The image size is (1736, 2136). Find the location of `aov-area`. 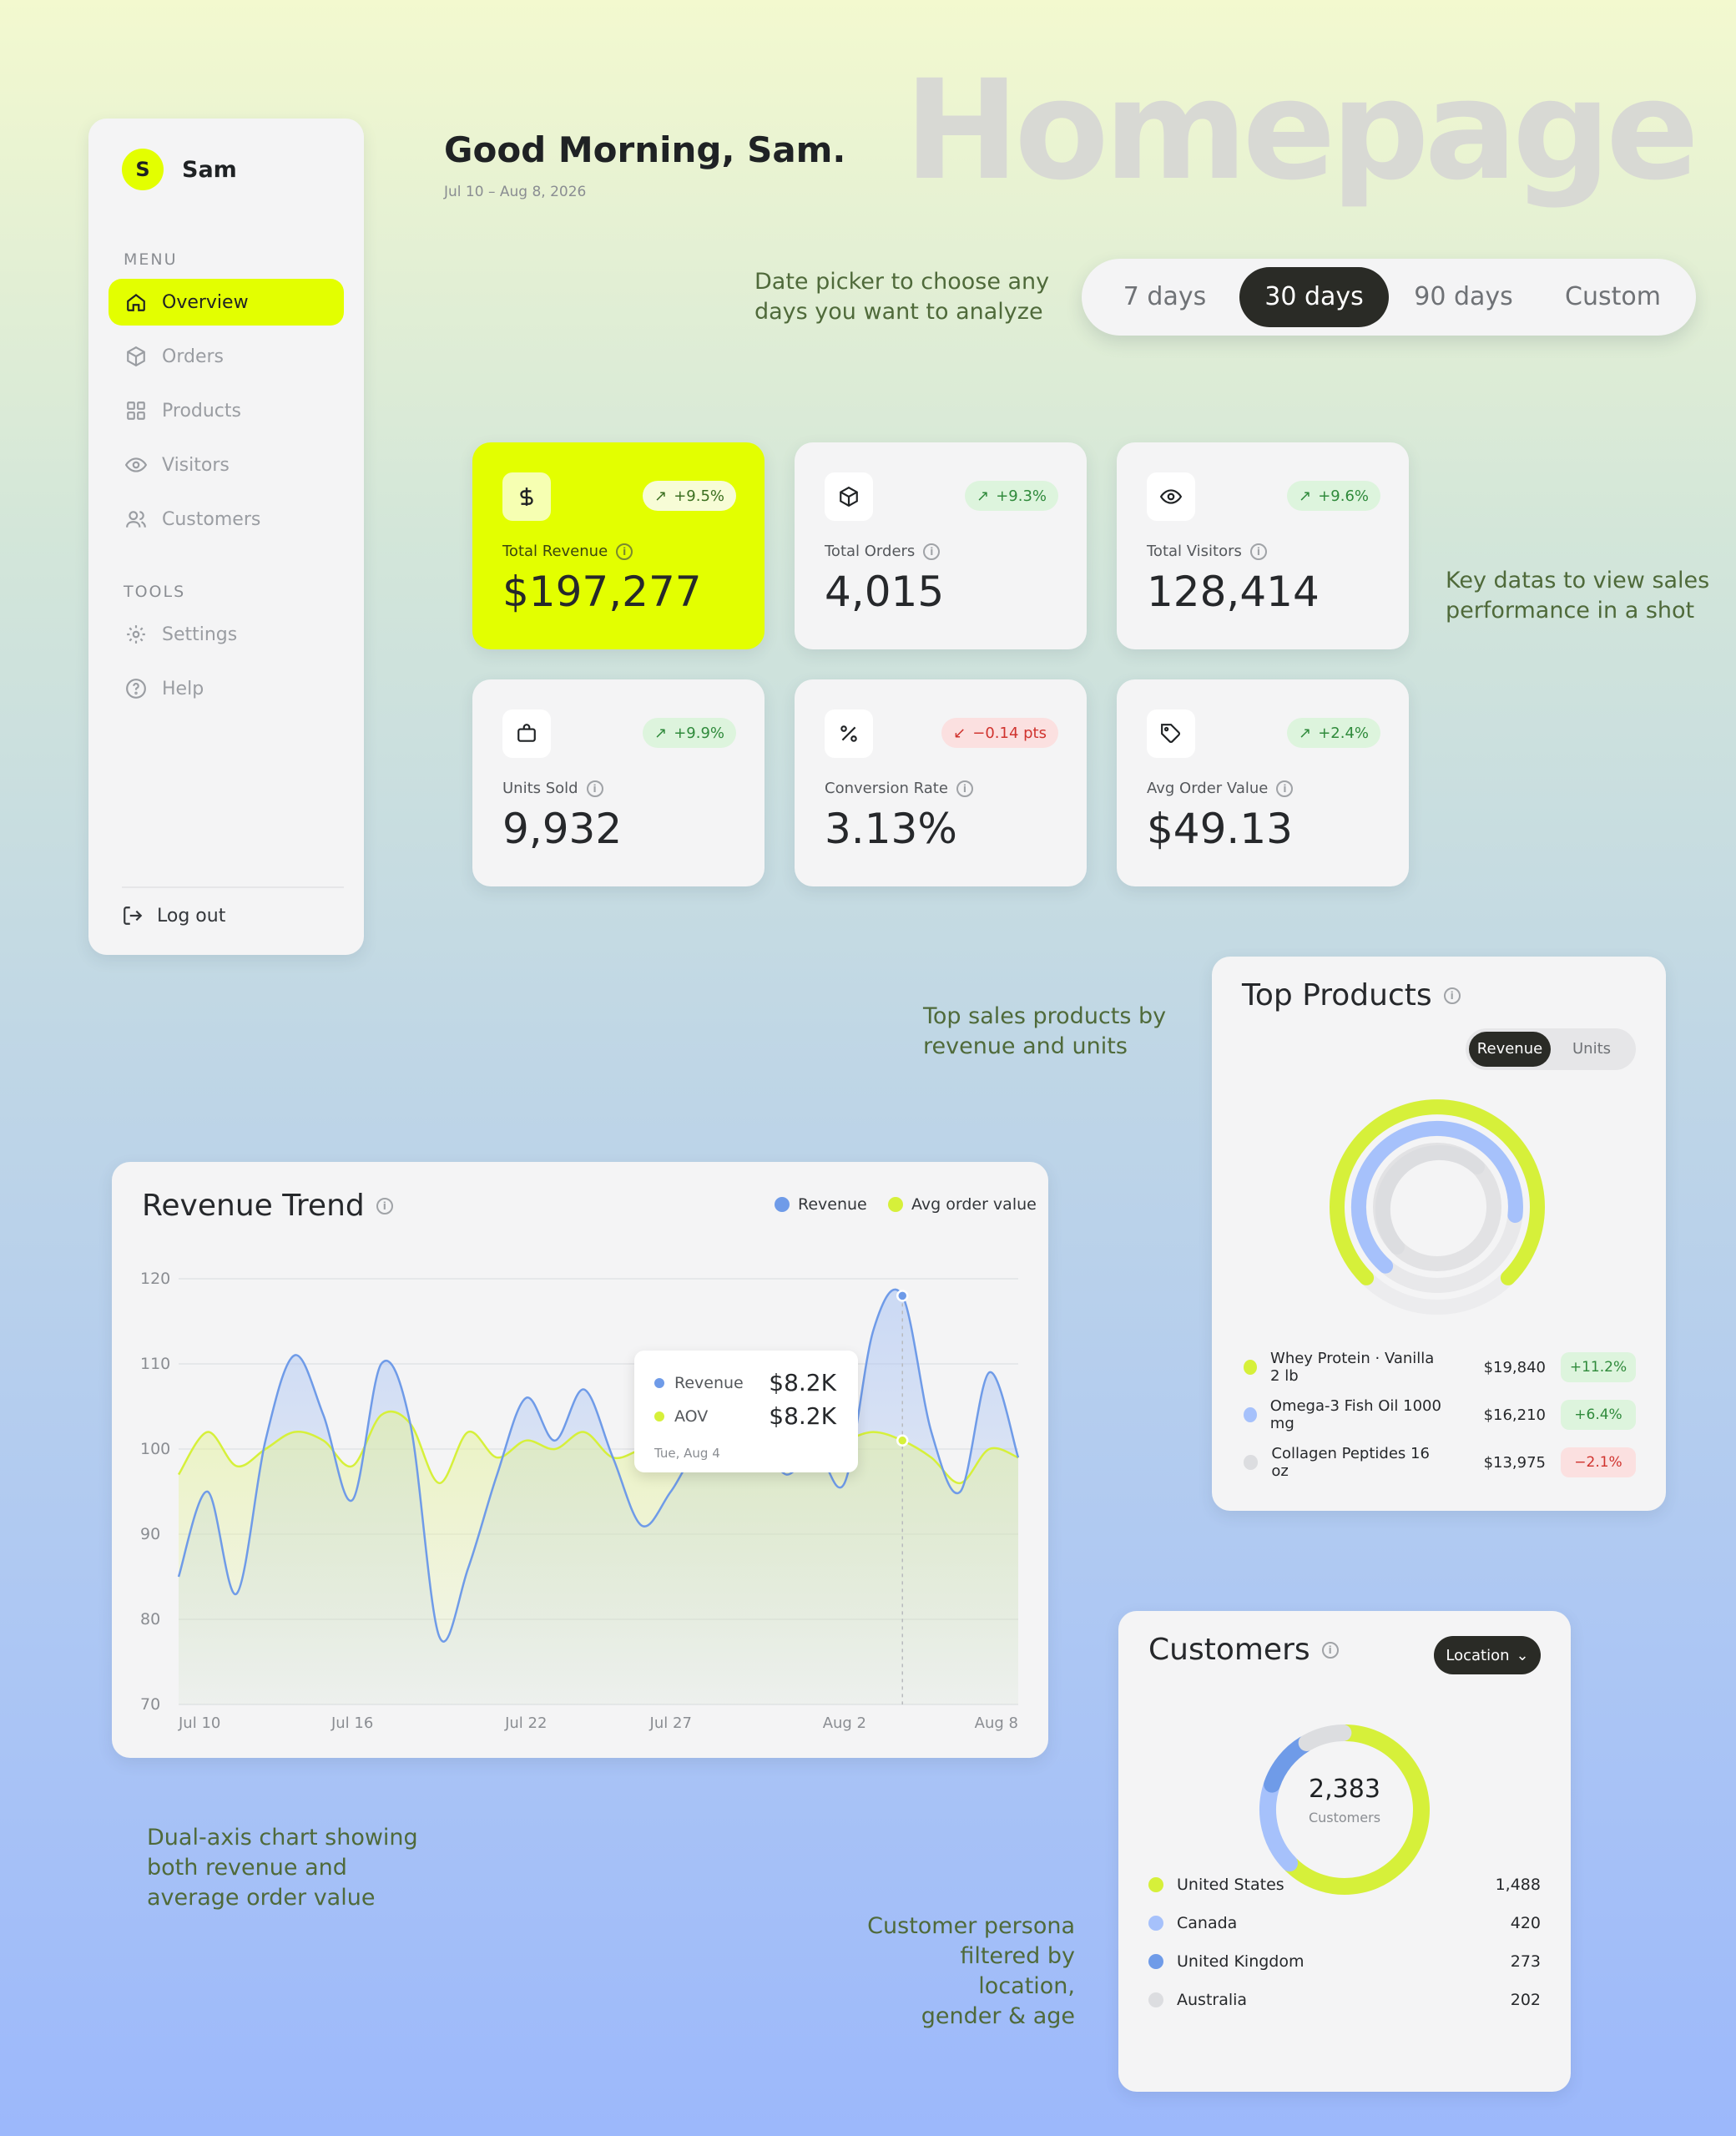

aov-area is located at coordinates (598, 1557).